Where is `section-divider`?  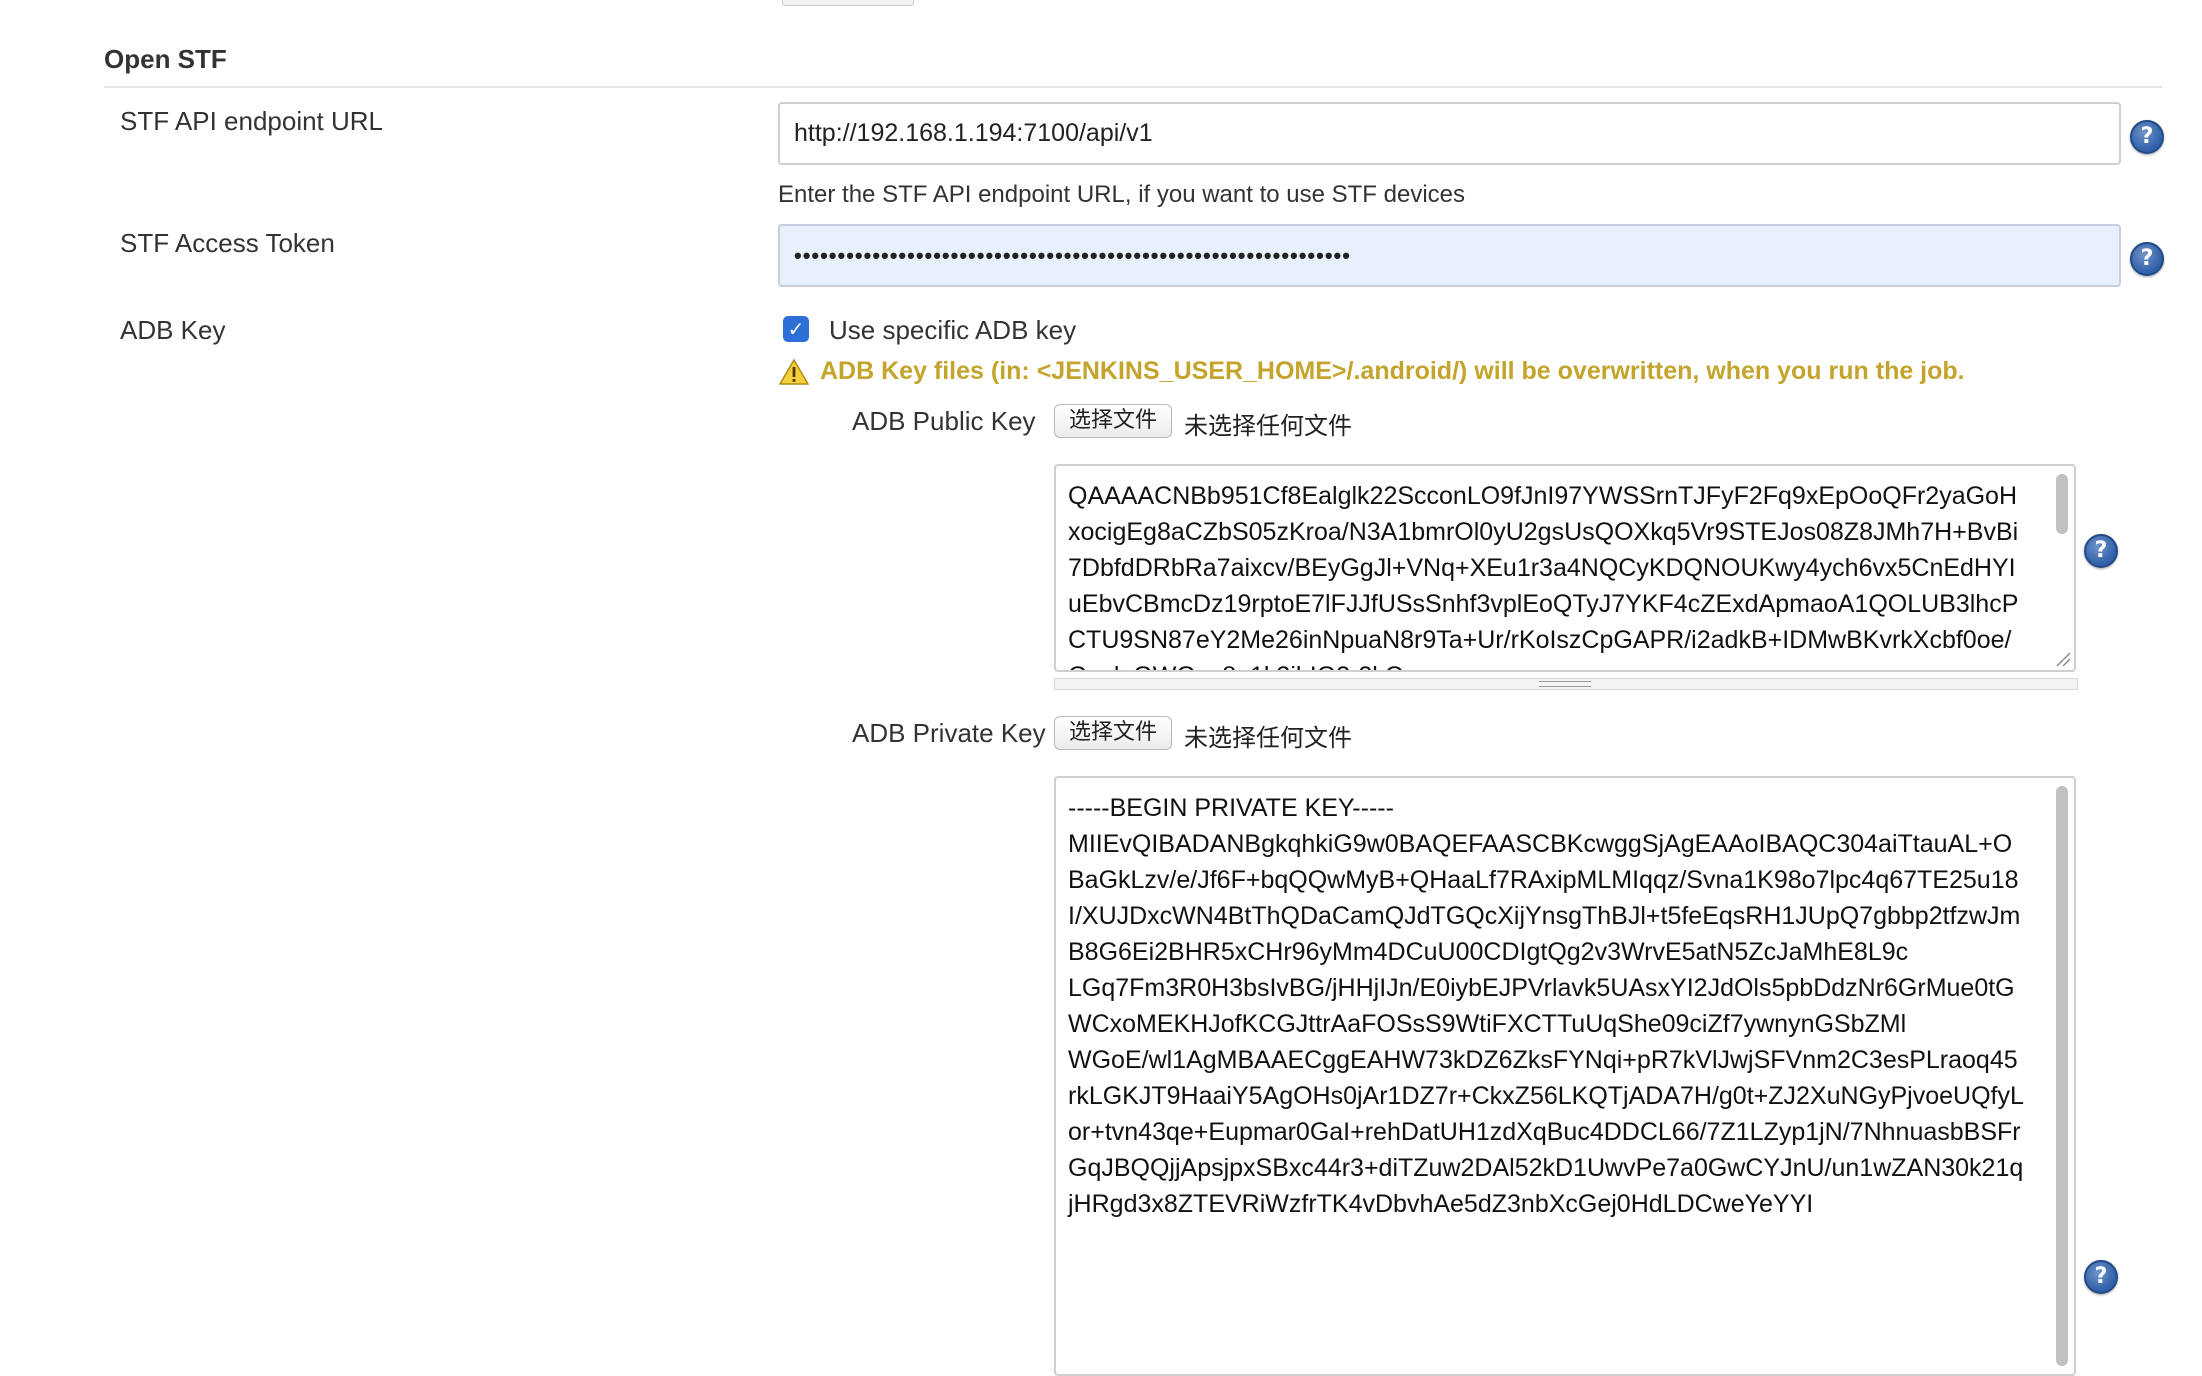
section-divider is located at coordinates (1133, 87).